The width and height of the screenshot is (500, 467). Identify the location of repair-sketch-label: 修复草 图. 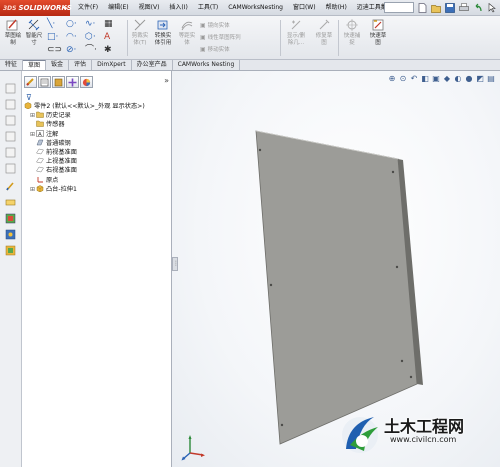
(324, 39).